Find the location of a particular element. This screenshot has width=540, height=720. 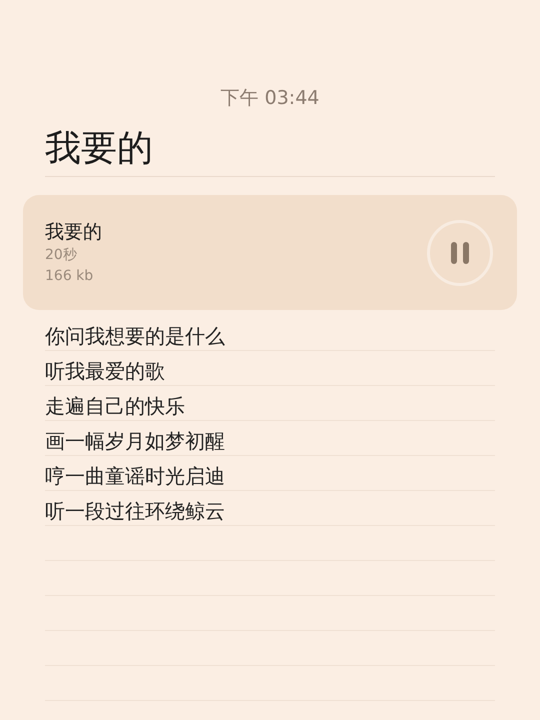

note-line: 画一幅岁月如梦初醒 is located at coordinates (135, 441).